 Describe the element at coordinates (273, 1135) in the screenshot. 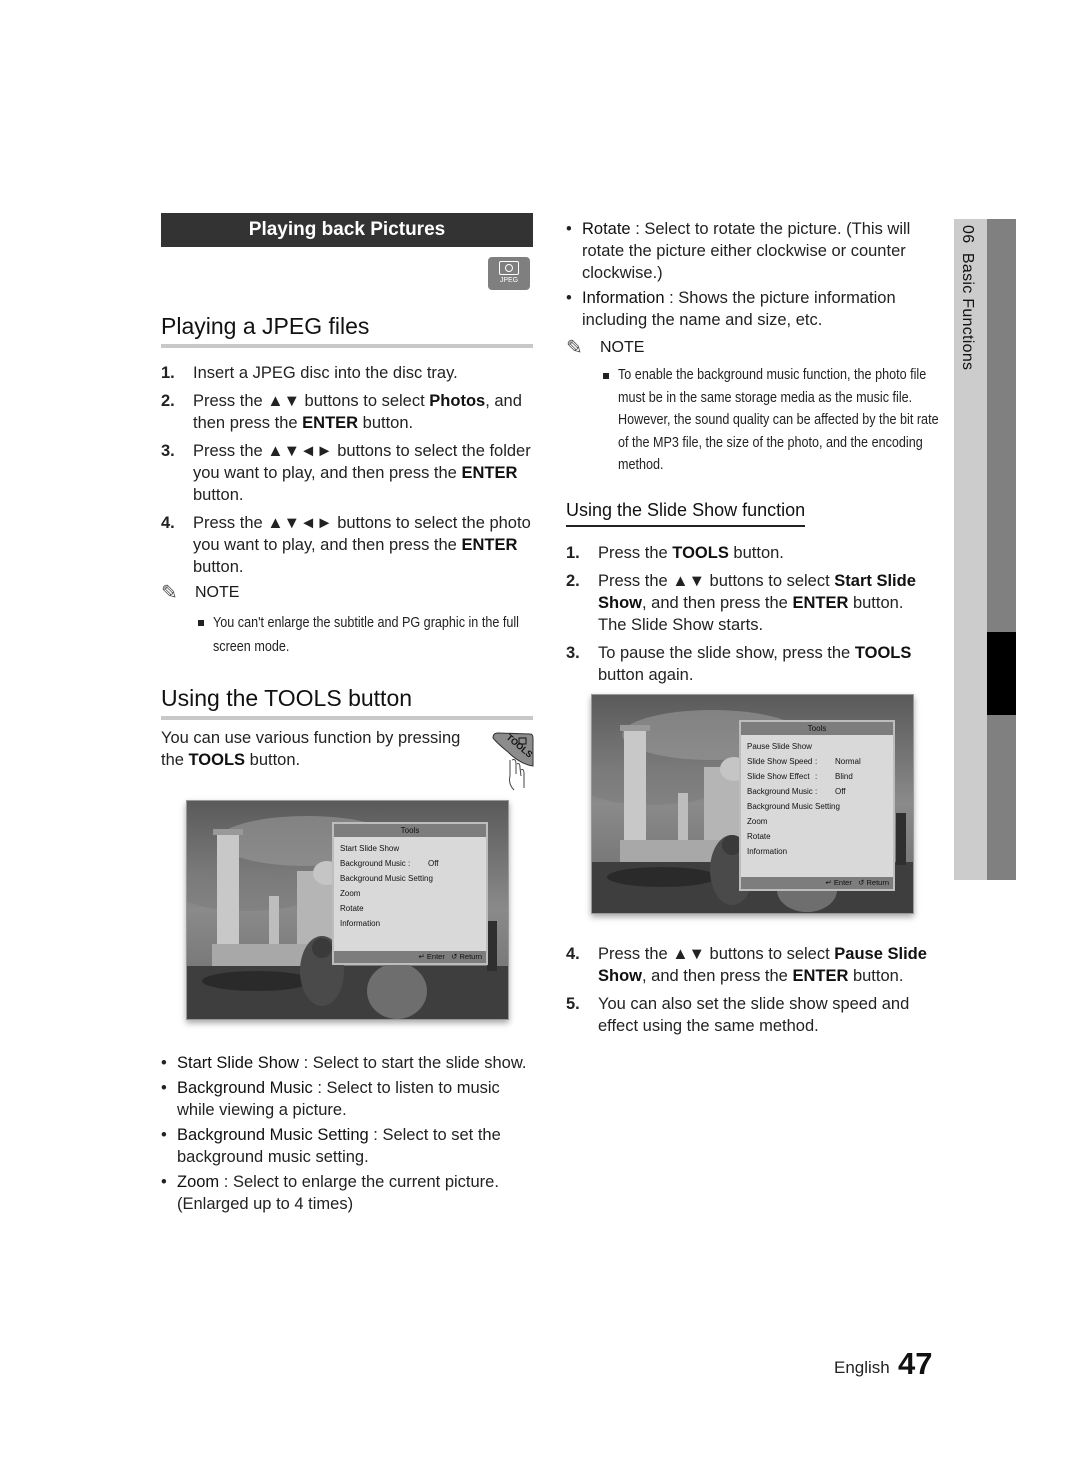

I see `bullet-term: Background Music Setting` at that location.